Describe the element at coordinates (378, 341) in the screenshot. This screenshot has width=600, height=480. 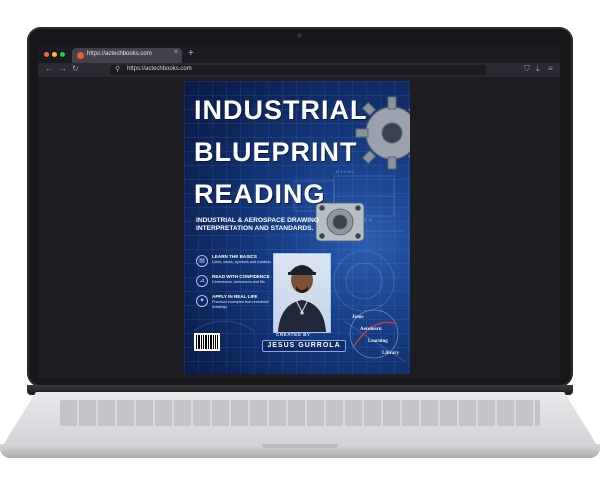
I see `publisher-word: Learning` at that location.